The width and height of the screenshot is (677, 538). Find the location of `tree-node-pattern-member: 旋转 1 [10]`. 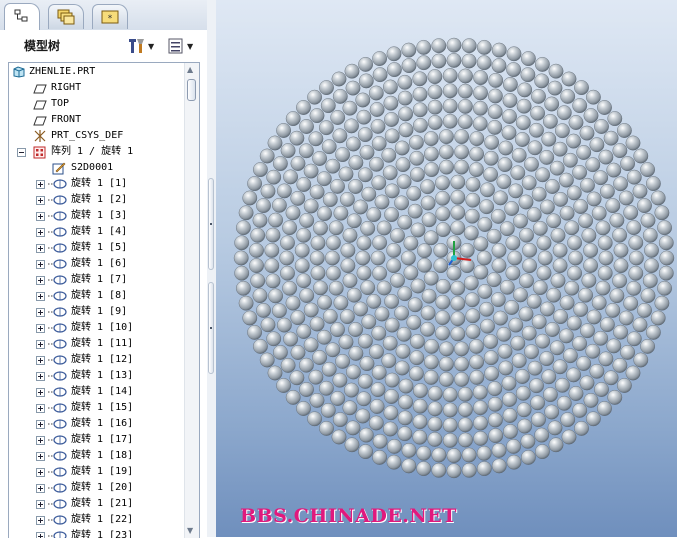

tree-node-pattern-member: 旋转 1 [10] is located at coordinates (96, 328).